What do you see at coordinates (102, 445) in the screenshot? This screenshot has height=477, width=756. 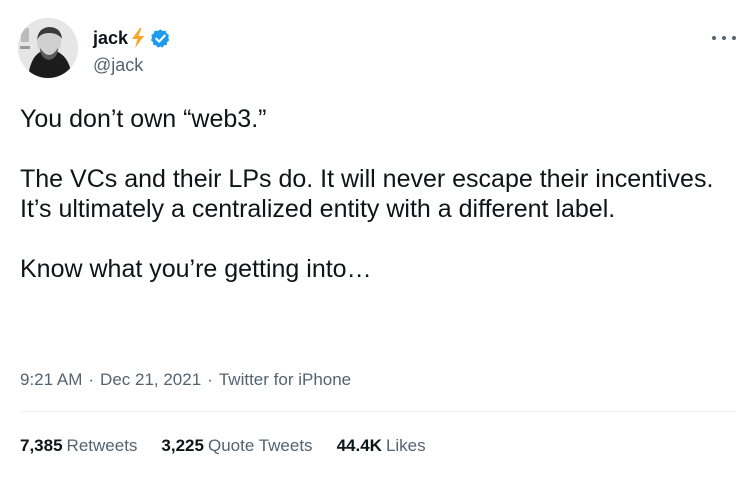 I see `retweets-label: Retweets` at bounding box center [102, 445].